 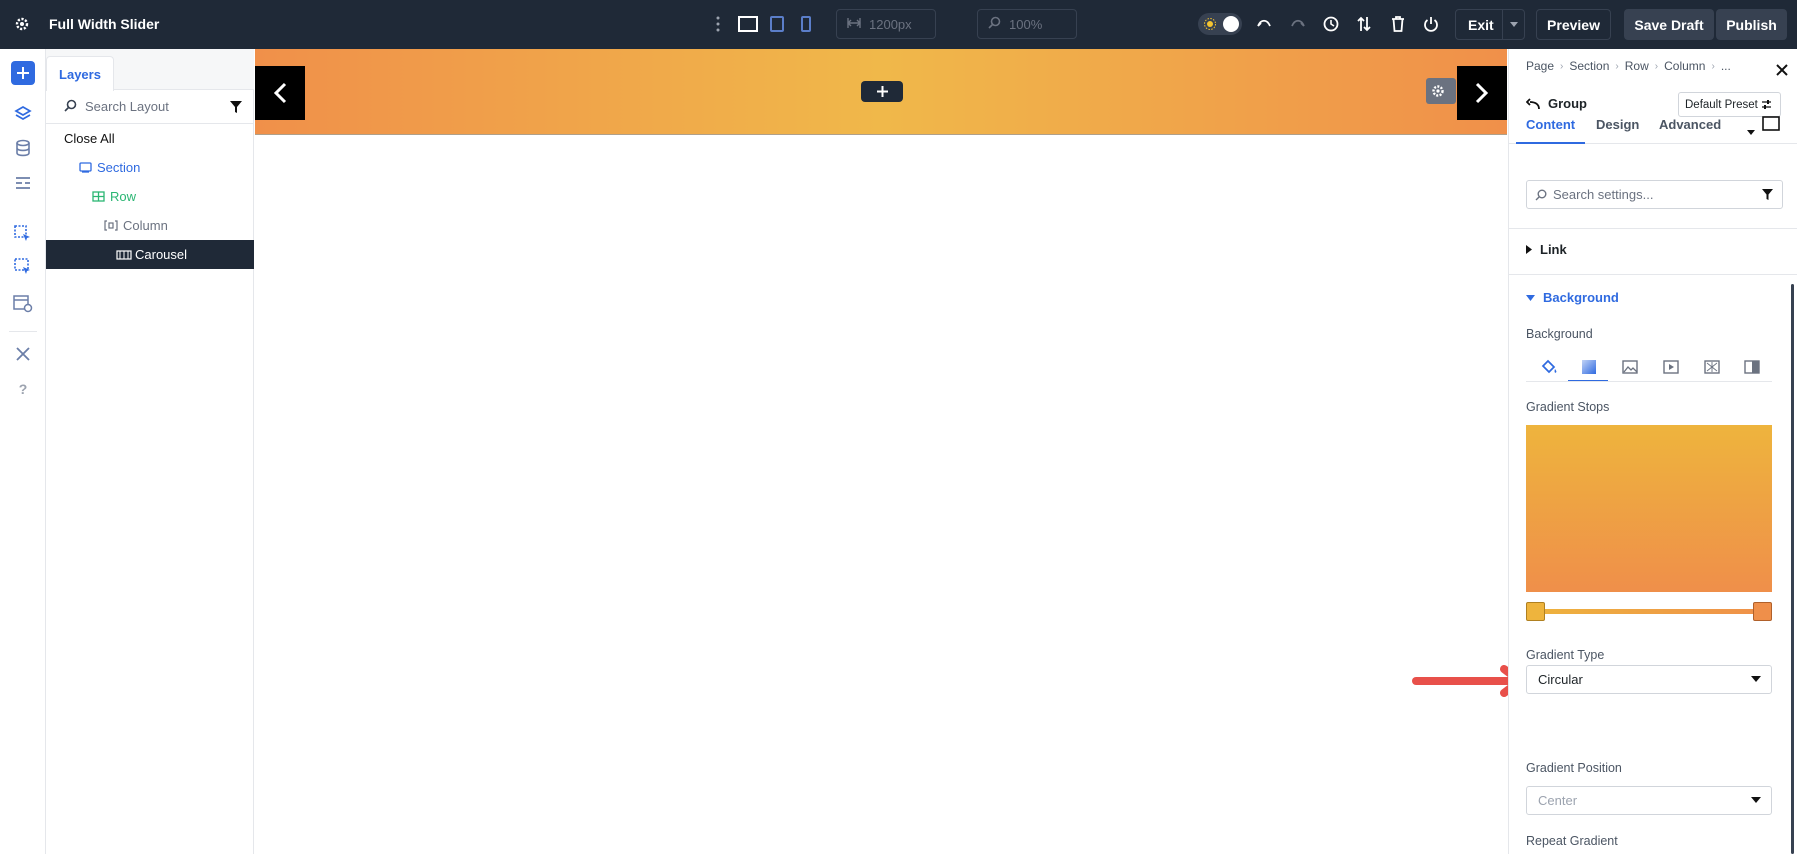 What do you see at coordinates (1637, 66) in the screenshot?
I see `breadcrumb-row: Row` at bounding box center [1637, 66].